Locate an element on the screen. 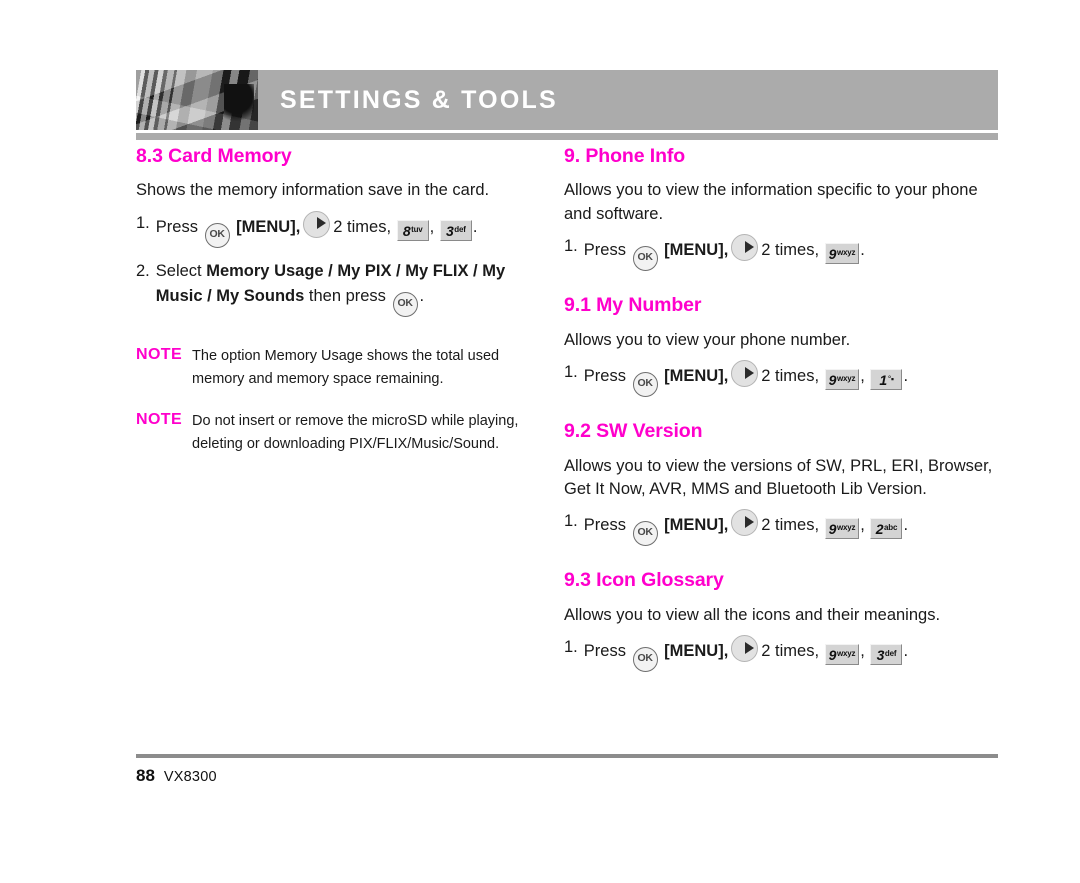 The width and height of the screenshot is (1080, 883). key-8-icon: 8tuv is located at coordinates (412, 230).